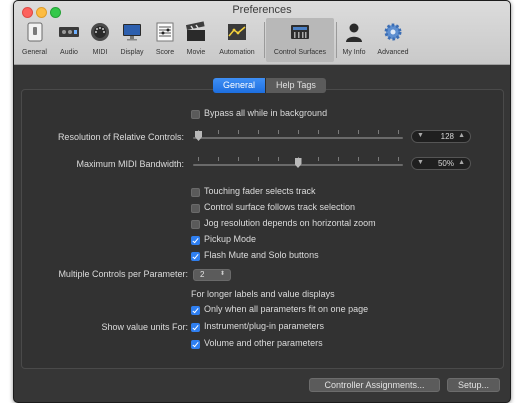 This screenshot has width=520, height=403. I want to click on tab-bar: General Help Tags, so click(269, 85).